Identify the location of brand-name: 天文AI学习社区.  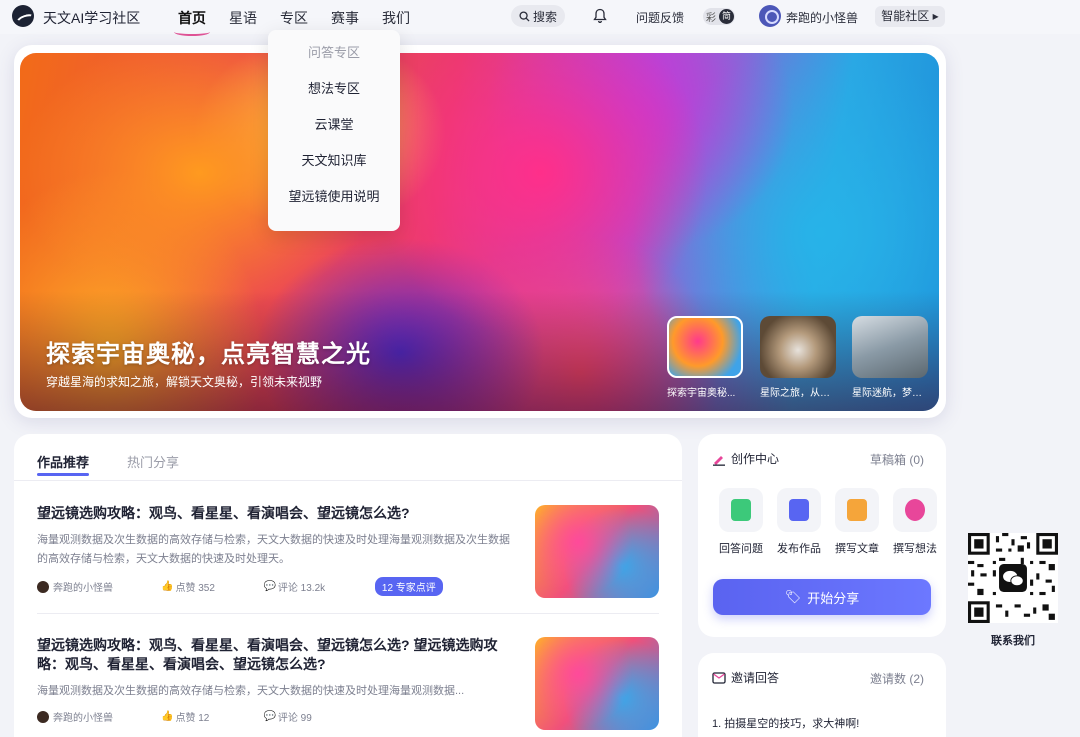
(91, 18).